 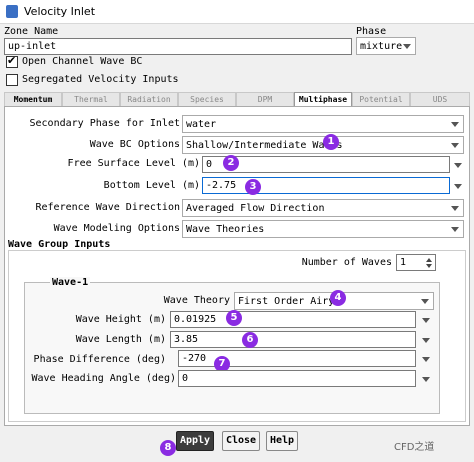 What do you see at coordinates (338, 298) in the screenshot?
I see `annotation-badge: 4` at bounding box center [338, 298].